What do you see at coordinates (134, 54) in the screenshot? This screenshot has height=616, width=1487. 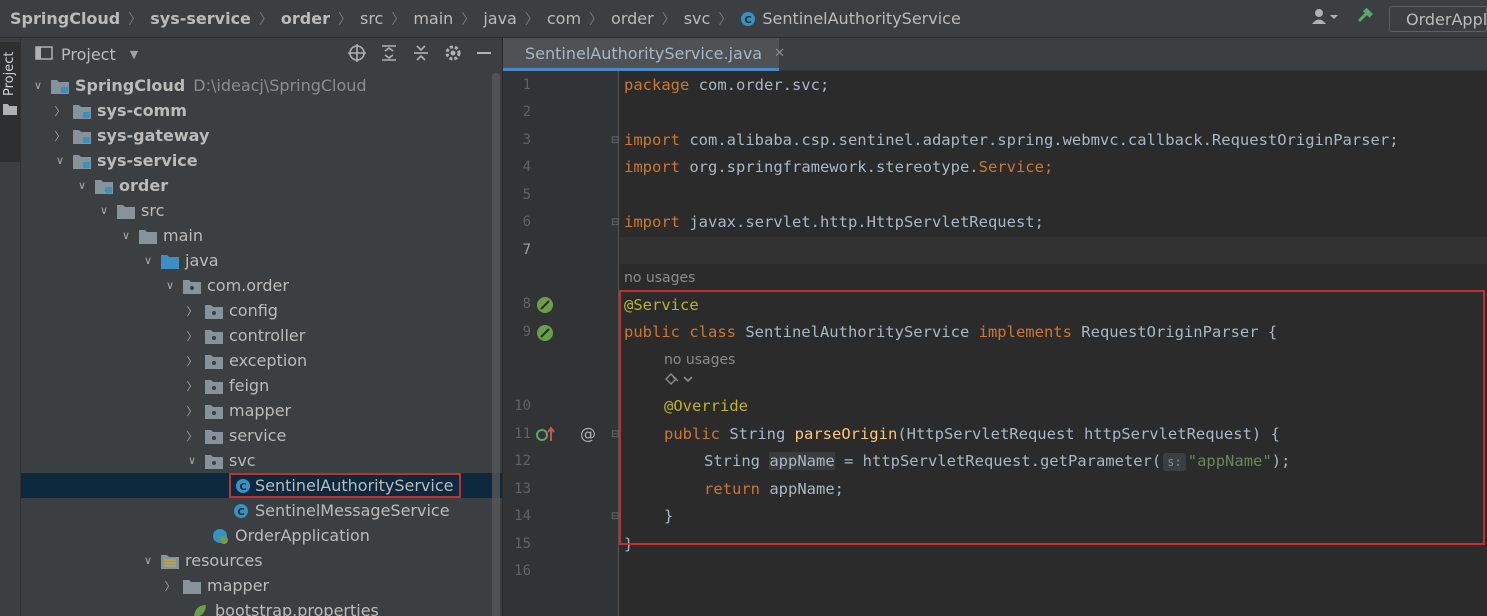 I see `chevron-down-icon: ▼` at bounding box center [134, 54].